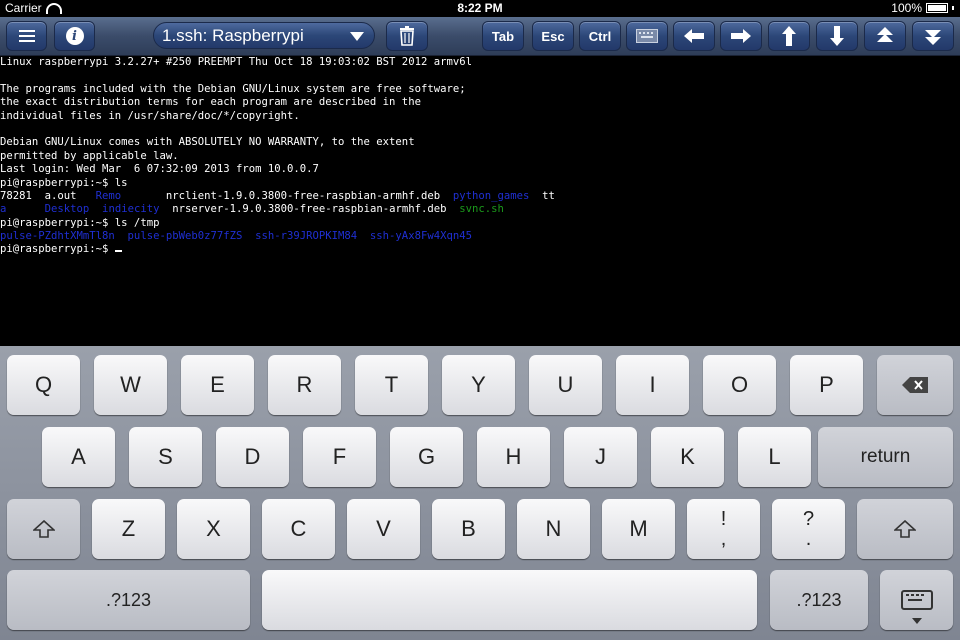 Image resolution: width=960 pixels, height=640 pixels. Describe the element at coordinates (480, 36) in the screenshot. I see `terminal-toolbar: i 1.ssh: Raspberrypi Tab Esc Ctrl` at that location.